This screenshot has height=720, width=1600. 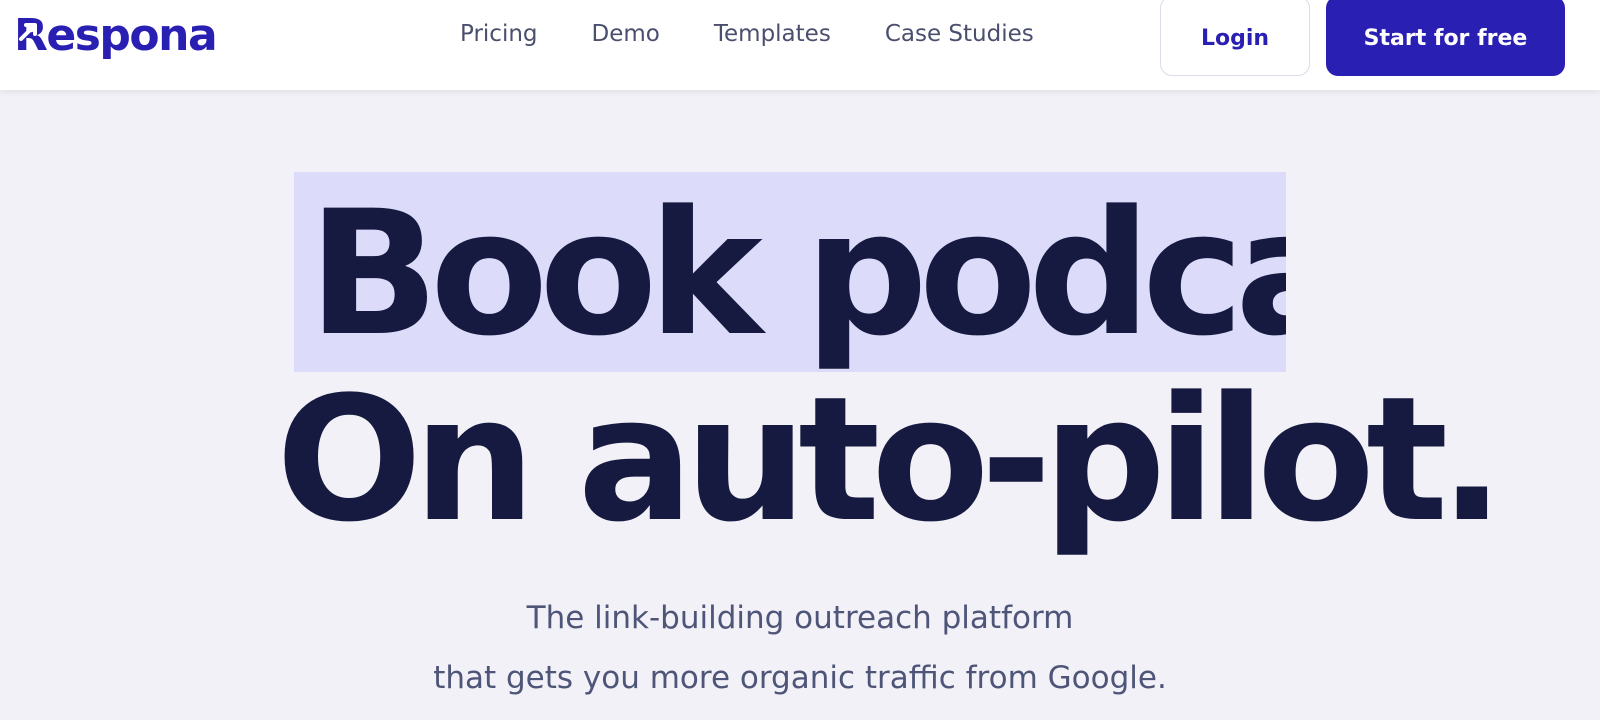 I want to click on logo-wordmark: Respona, so click(x=116, y=36).